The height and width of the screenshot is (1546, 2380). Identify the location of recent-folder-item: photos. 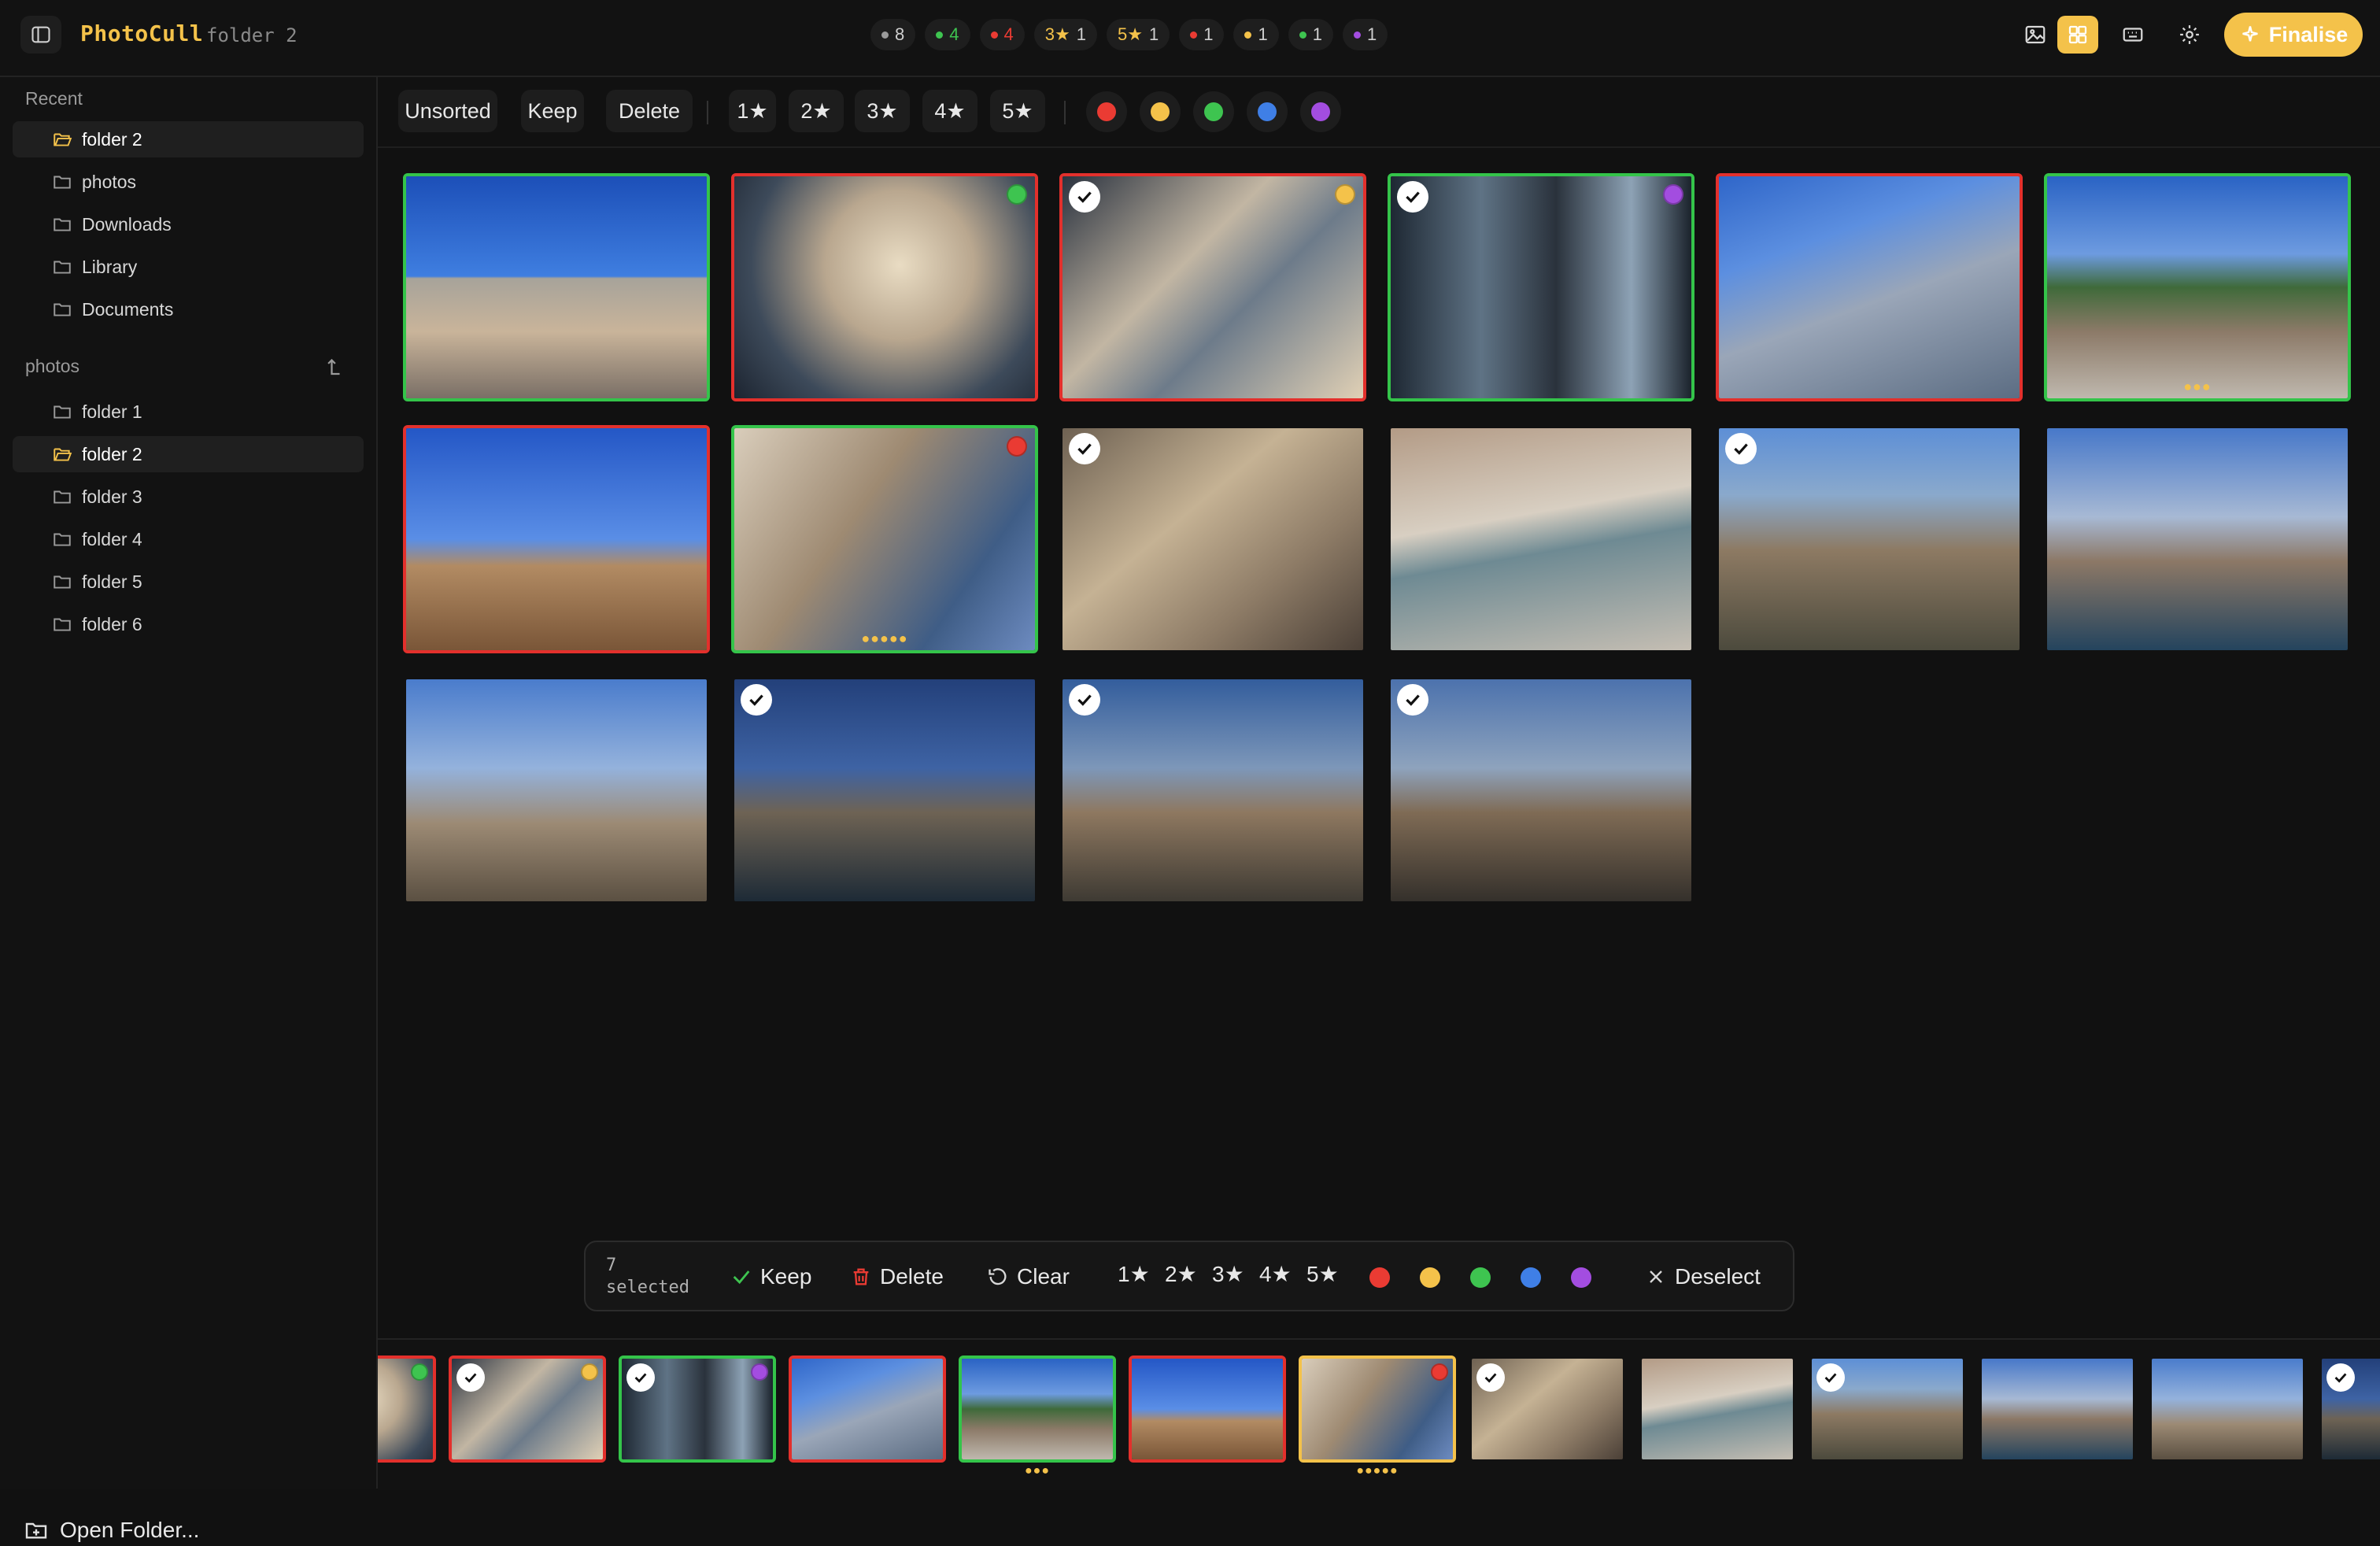
(188, 182).